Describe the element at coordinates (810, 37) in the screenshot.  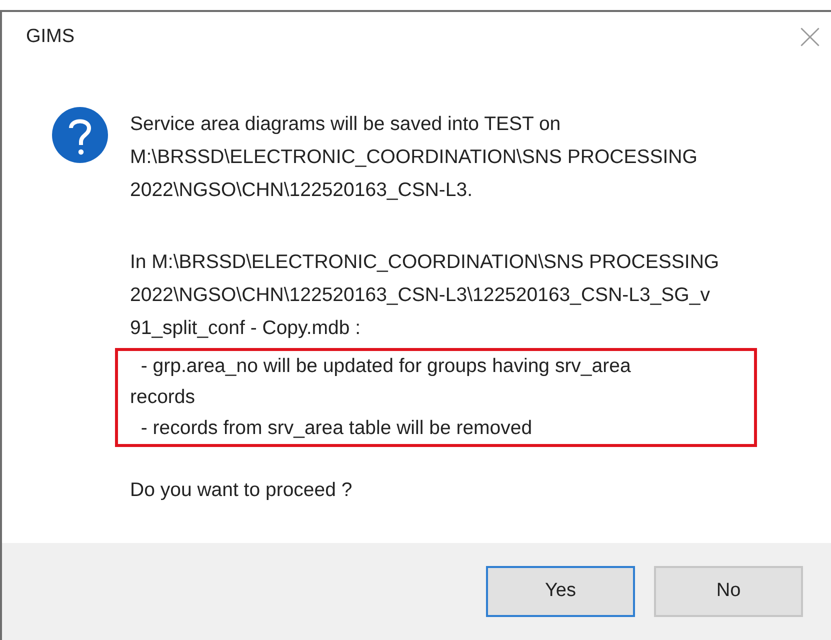
I see `close-icon` at that location.